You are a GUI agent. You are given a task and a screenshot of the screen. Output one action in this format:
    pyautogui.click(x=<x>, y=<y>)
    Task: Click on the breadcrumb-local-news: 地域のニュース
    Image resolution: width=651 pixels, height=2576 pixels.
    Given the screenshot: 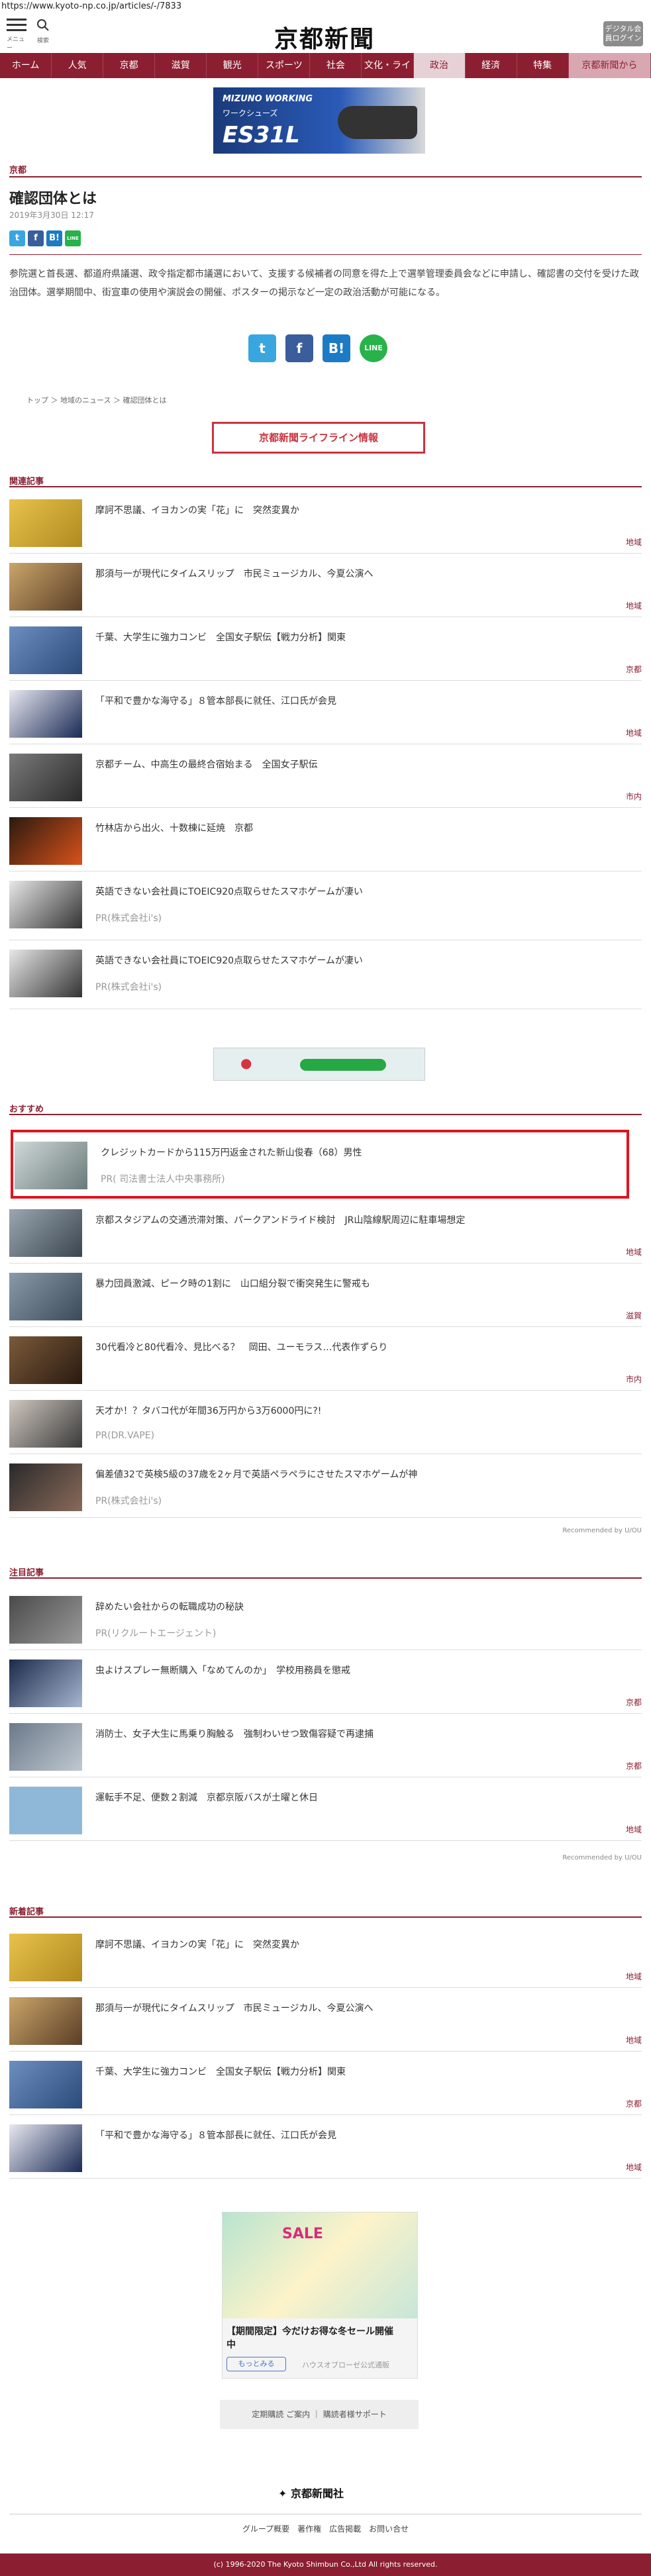 What is the action you would take?
    pyautogui.click(x=86, y=400)
    